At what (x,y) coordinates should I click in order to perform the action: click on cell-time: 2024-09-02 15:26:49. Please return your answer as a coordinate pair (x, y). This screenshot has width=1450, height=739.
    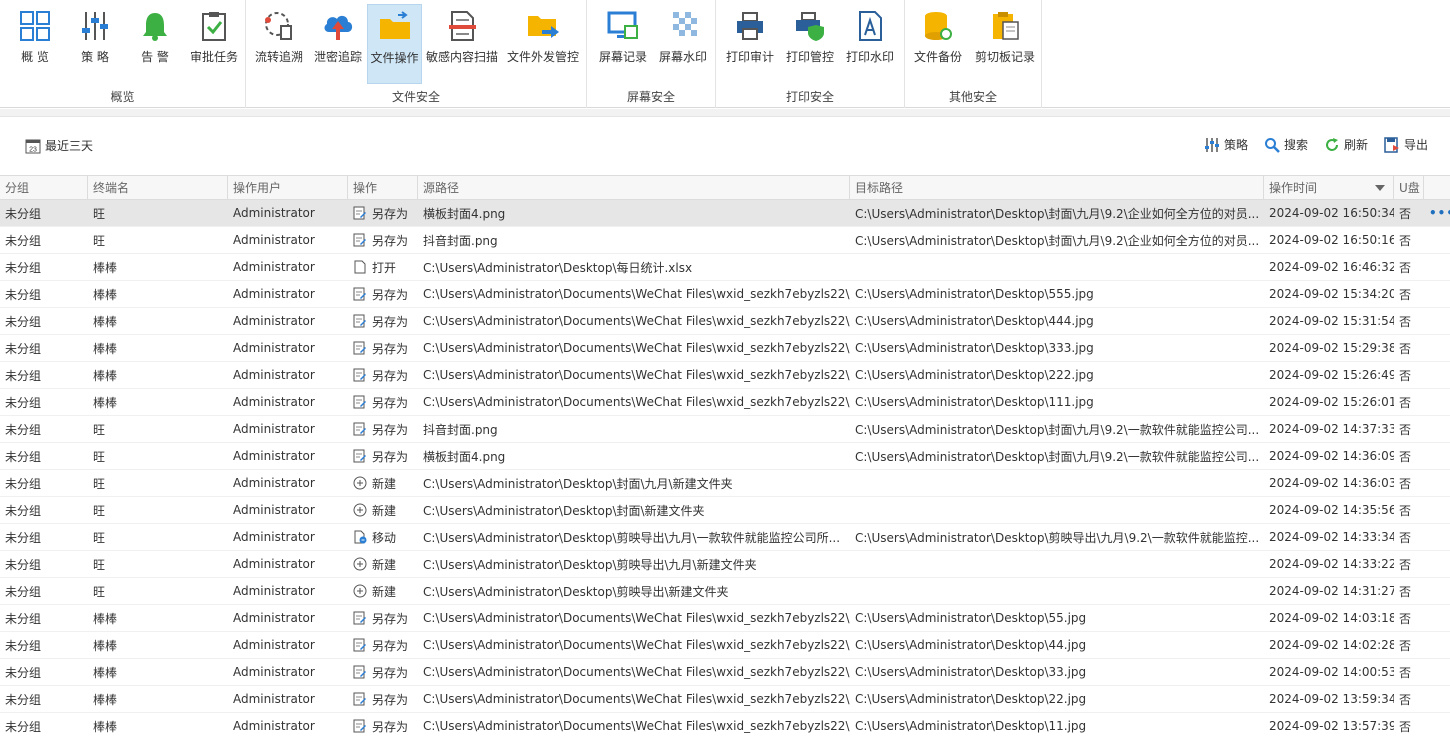
    Looking at the image, I should click on (1331, 375).